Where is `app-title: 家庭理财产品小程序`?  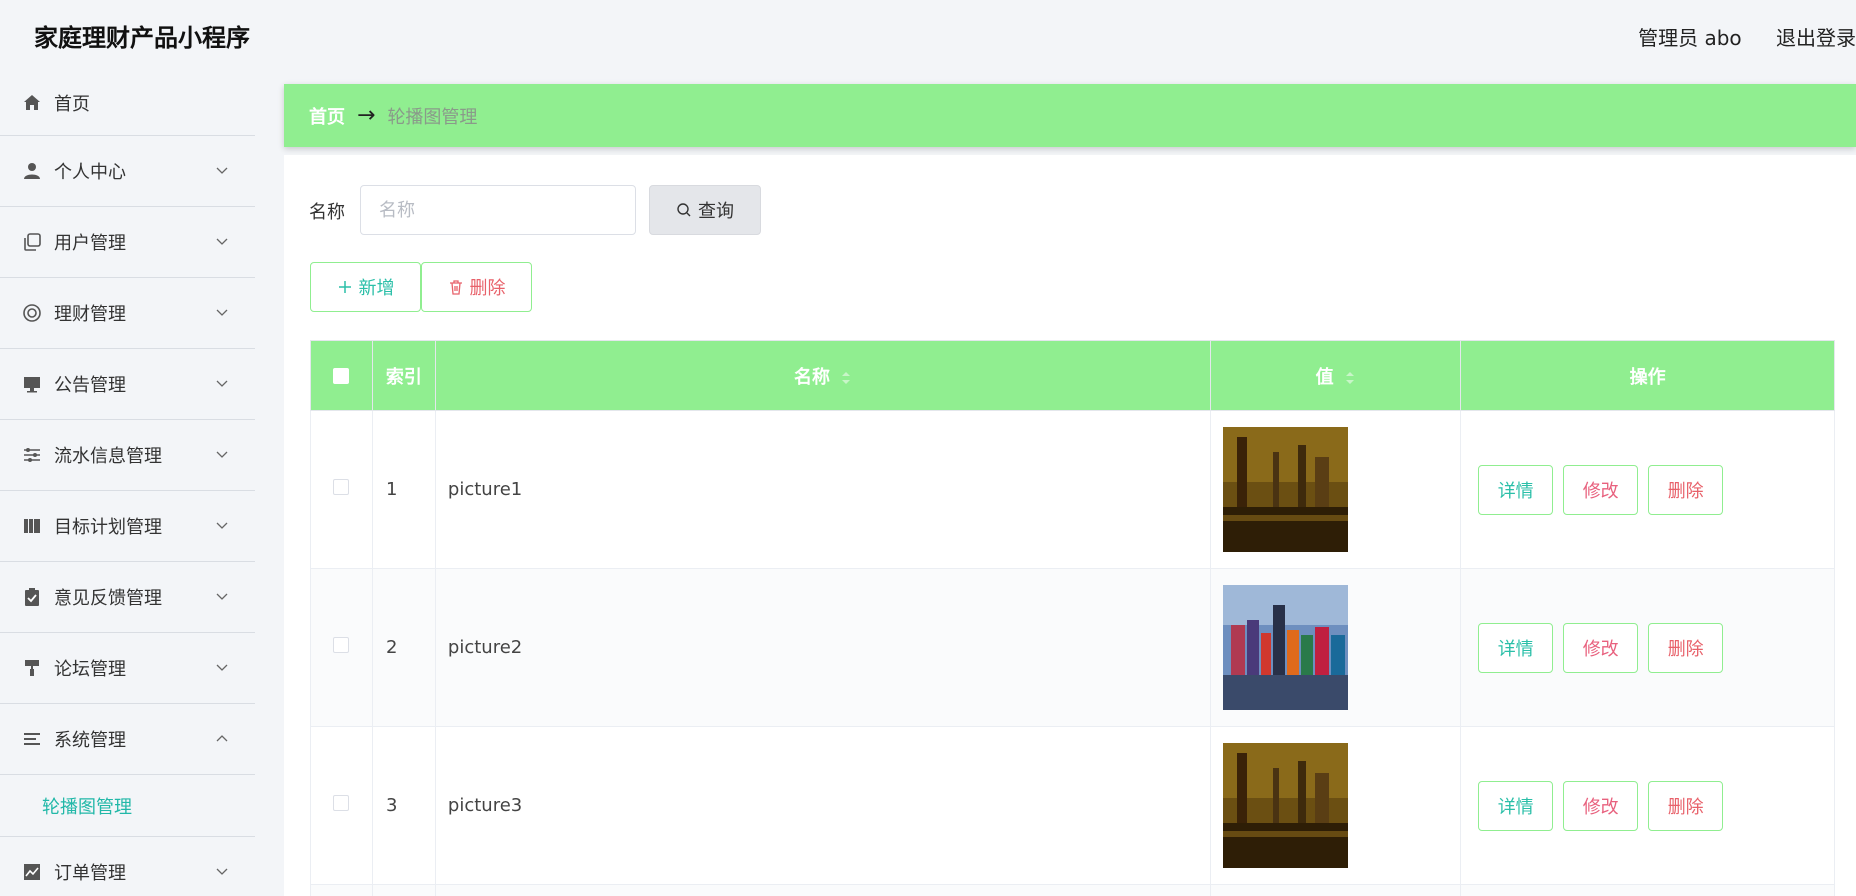 app-title: 家庭理财产品小程序 is located at coordinates (142, 38).